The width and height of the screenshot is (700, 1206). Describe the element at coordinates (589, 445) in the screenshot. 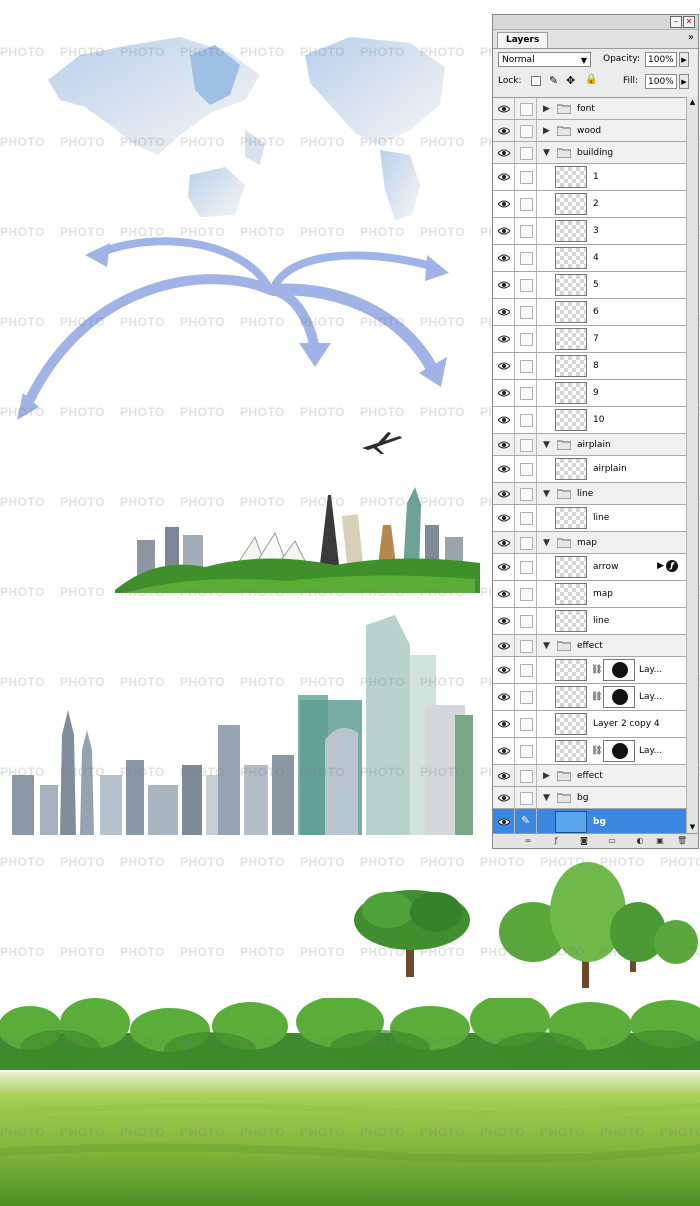

I see `layer-group-row: ▼ airplain` at that location.